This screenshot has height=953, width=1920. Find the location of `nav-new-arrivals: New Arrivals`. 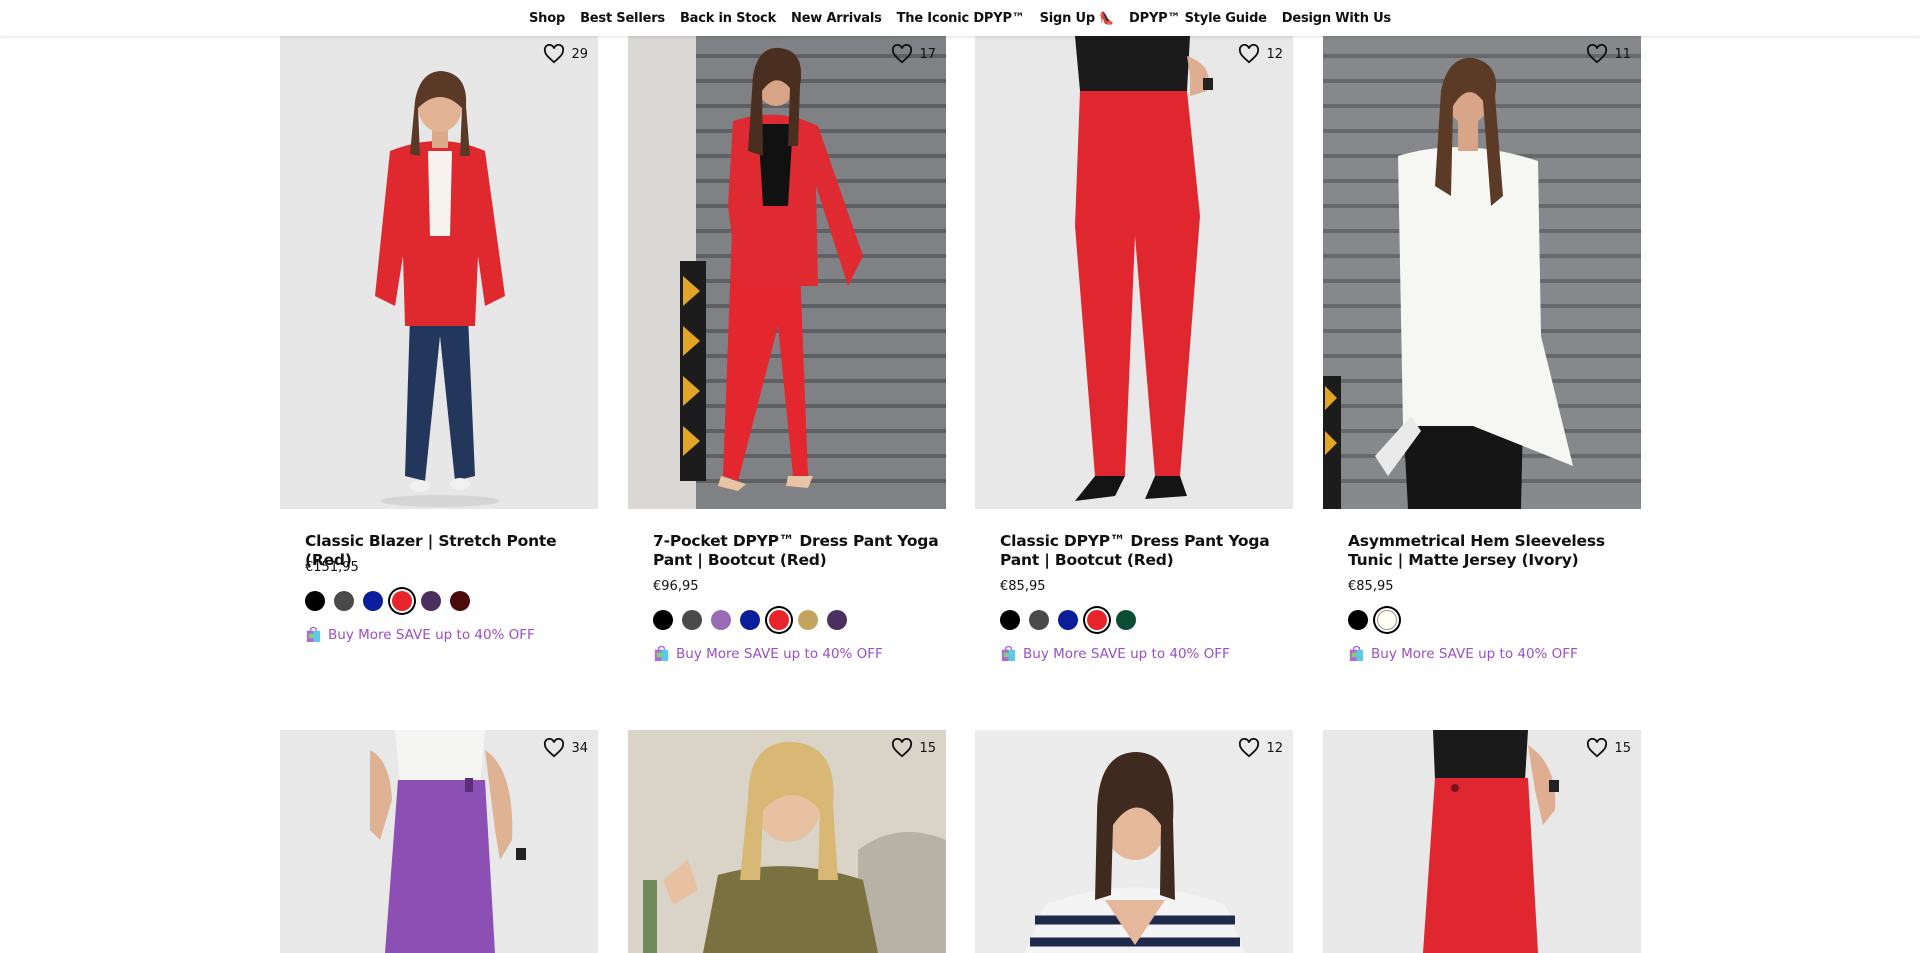

nav-new-arrivals: New Arrivals is located at coordinates (836, 18).